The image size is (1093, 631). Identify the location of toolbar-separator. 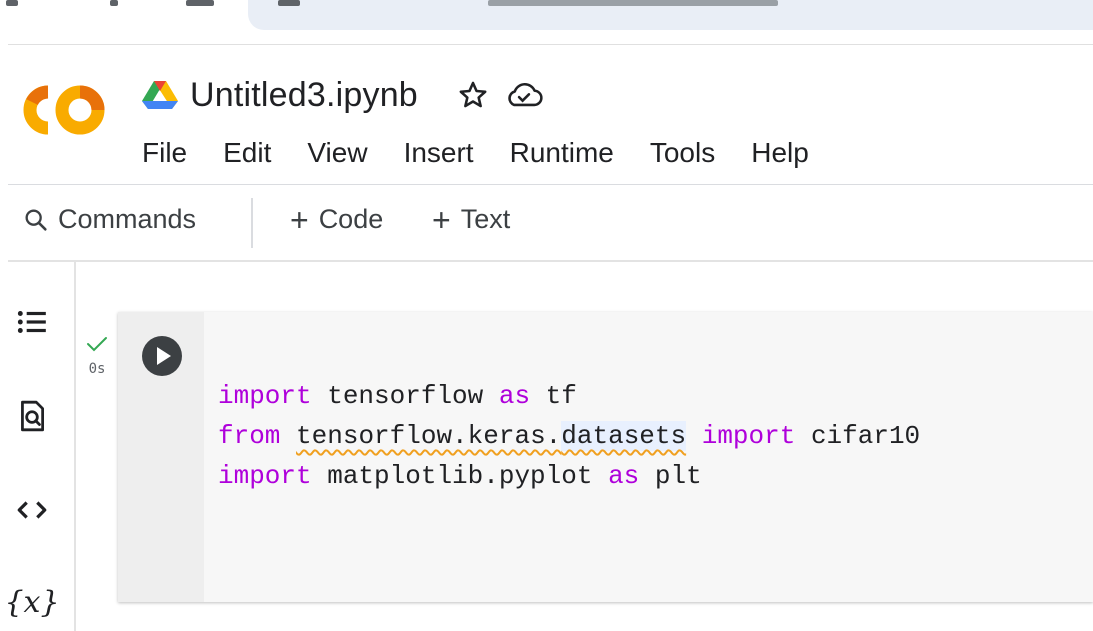
(252, 223).